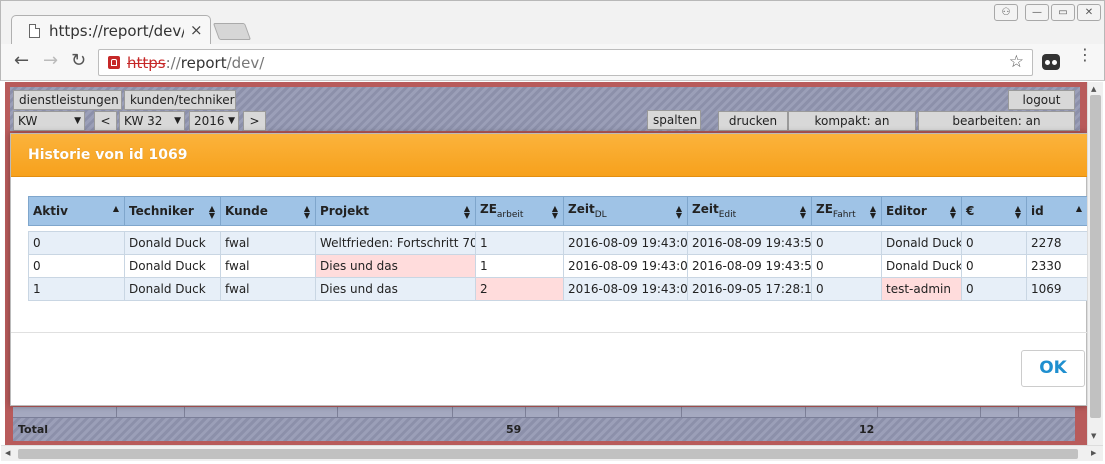  I want to click on bookmark-star-icon: ☆, so click(1016, 62).